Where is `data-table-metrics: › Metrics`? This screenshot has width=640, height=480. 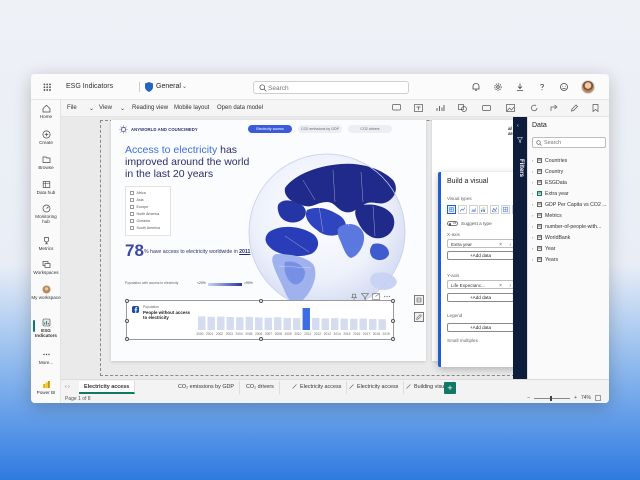 data-table-metrics: › Metrics is located at coordinates (547, 215).